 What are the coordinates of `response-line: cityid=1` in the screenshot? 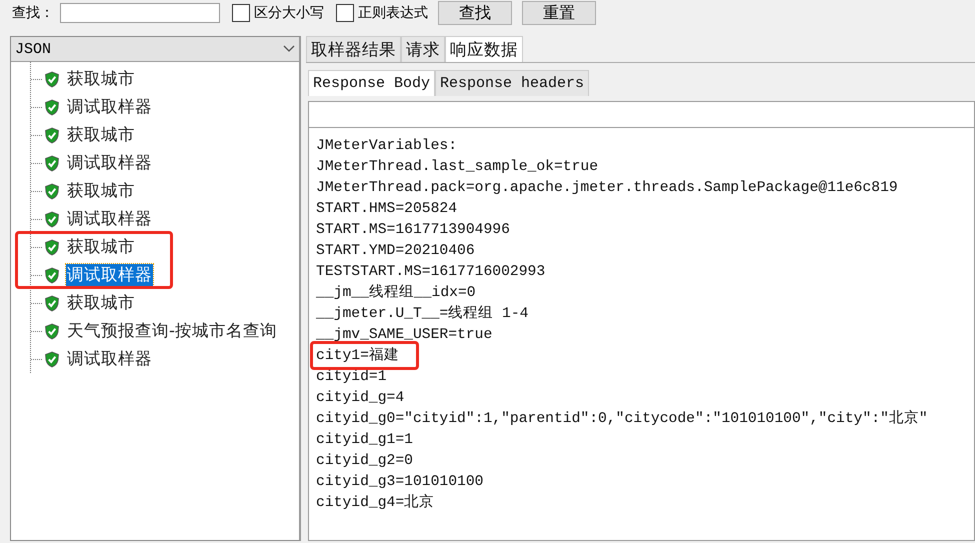 It's located at (351, 377).